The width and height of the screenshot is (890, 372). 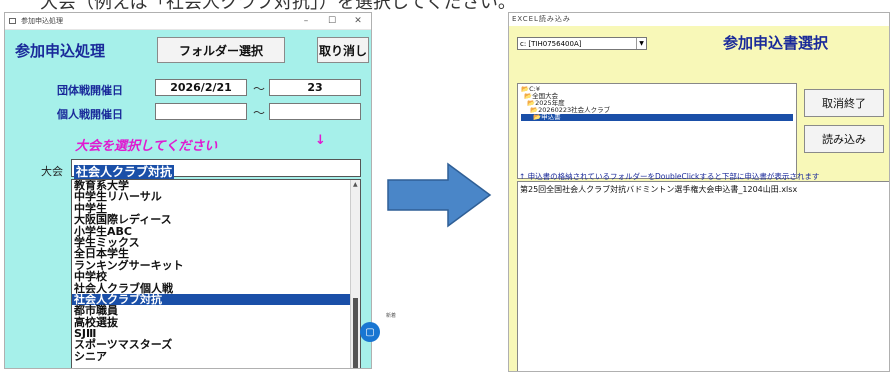 What do you see at coordinates (216, 277) in the screenshot?
I see `list-item: 中学校` at bounding box center [216, 277].